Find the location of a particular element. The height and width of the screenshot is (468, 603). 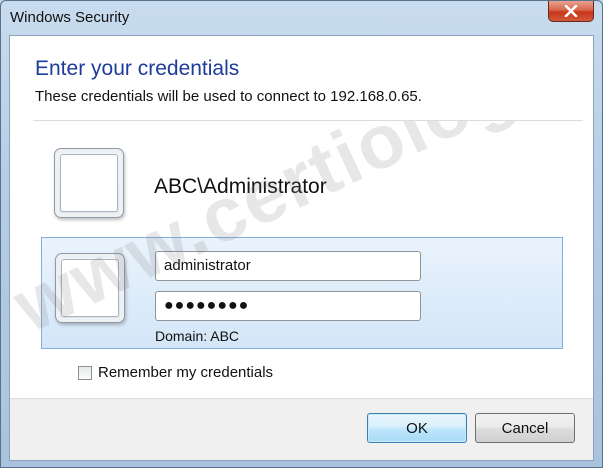

window-title: Windows Security is located at coordinates (70, 17).